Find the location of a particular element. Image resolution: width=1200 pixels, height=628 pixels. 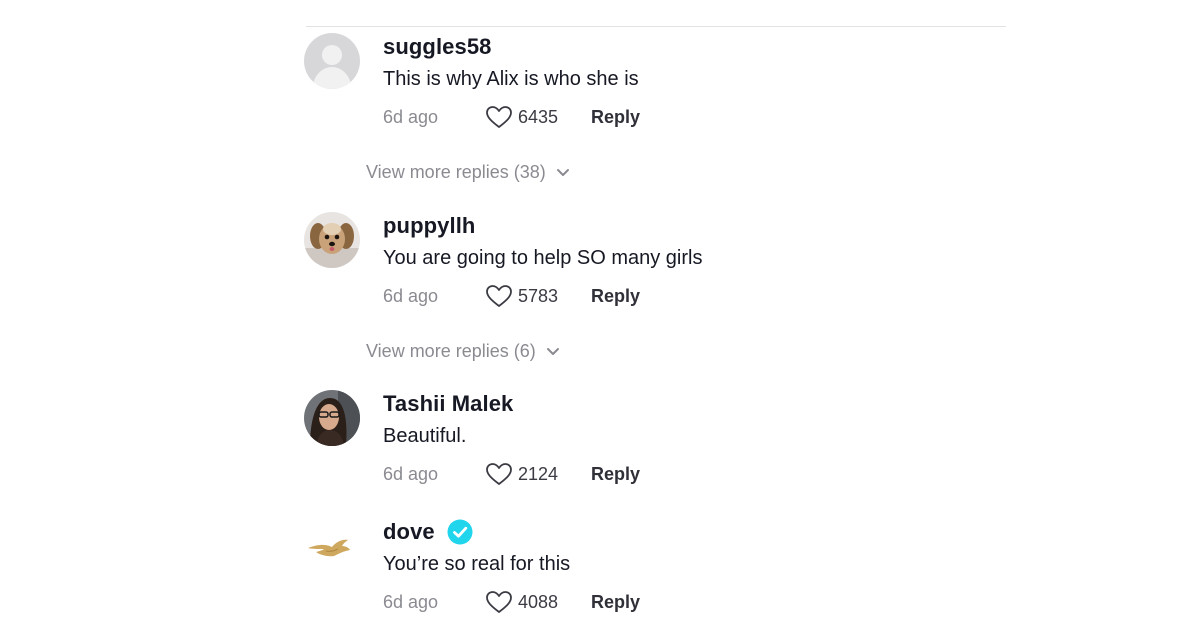

like-count: 2124 is located at coordinates (538, 473).